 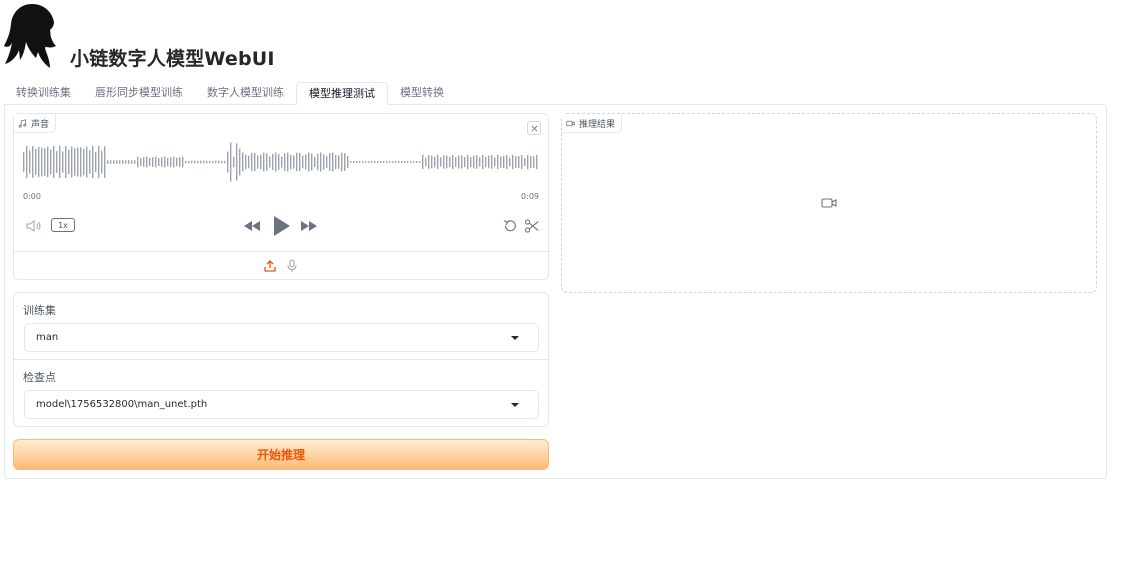 What do you see at coordinates (281, 226) in the screenshot?
I see `play-button` at bounding box center [281, 226].